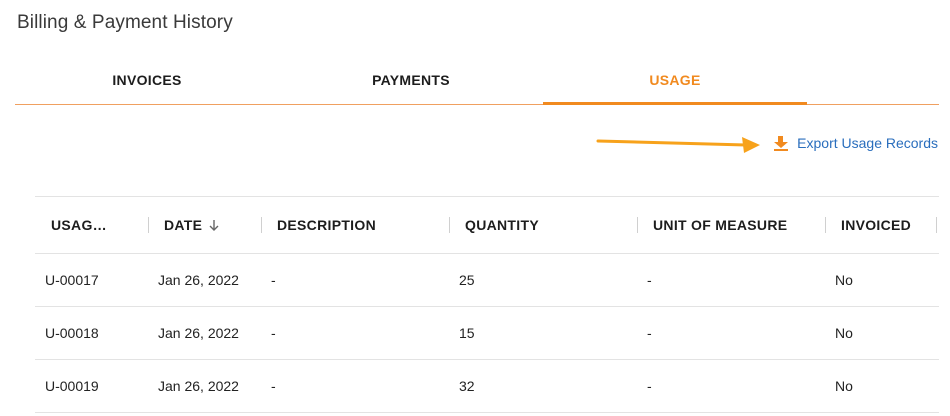 The width and height of the screenshot is (950, 416). What do you see at coordinates (867, 143) in the screenshot?
I see `export-usage-records-link: Export Usage Records` at bounding box center [867, 143].